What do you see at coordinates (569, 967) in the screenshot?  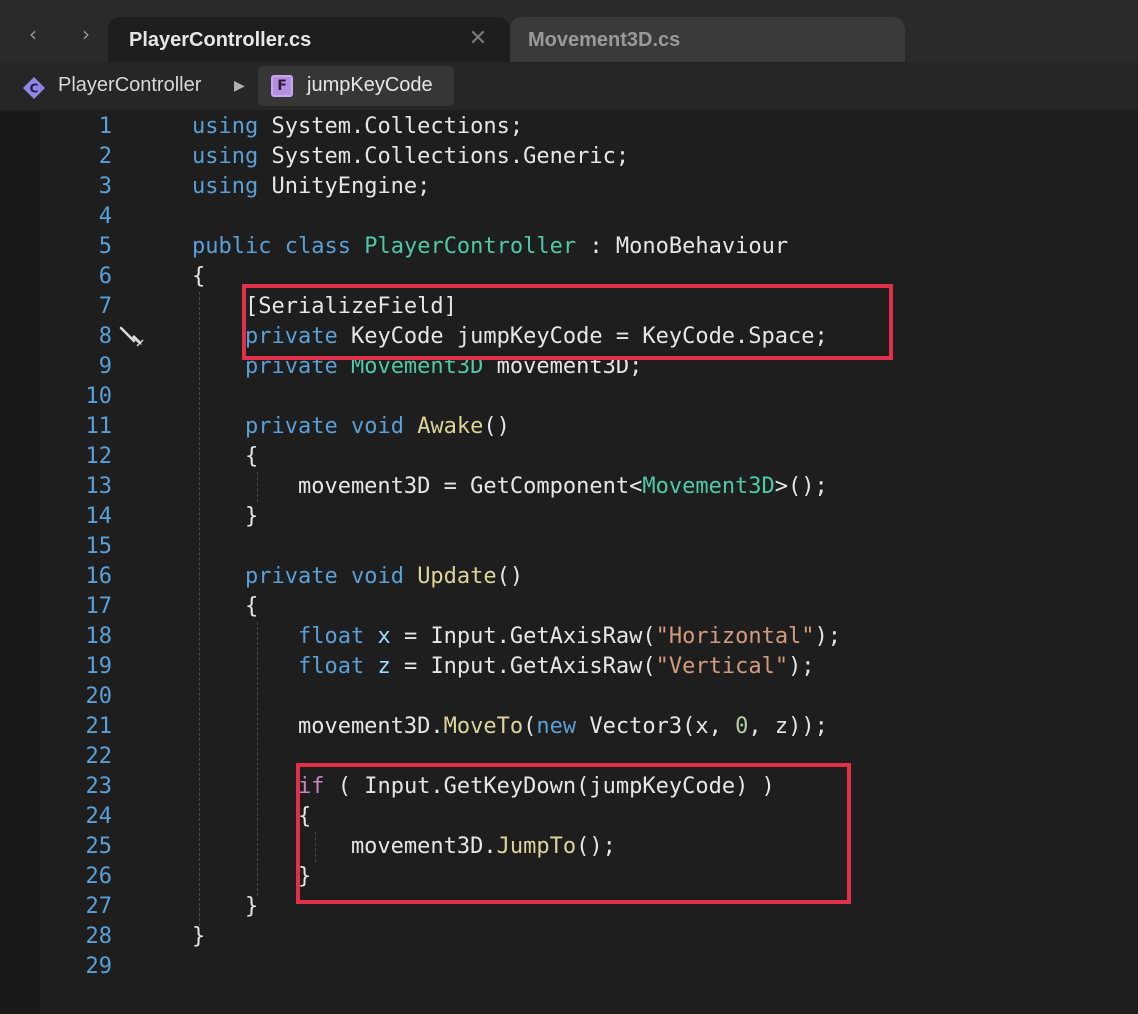 I see `code-line: 29` at bounding box center [569, 967].